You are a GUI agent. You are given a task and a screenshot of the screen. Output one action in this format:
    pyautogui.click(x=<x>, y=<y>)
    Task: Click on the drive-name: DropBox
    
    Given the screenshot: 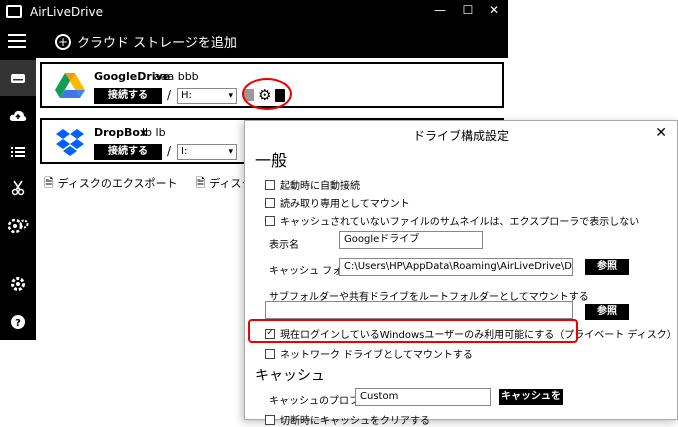 What is the action you would take?
    pyautogui.click(x=121, y=132)
    